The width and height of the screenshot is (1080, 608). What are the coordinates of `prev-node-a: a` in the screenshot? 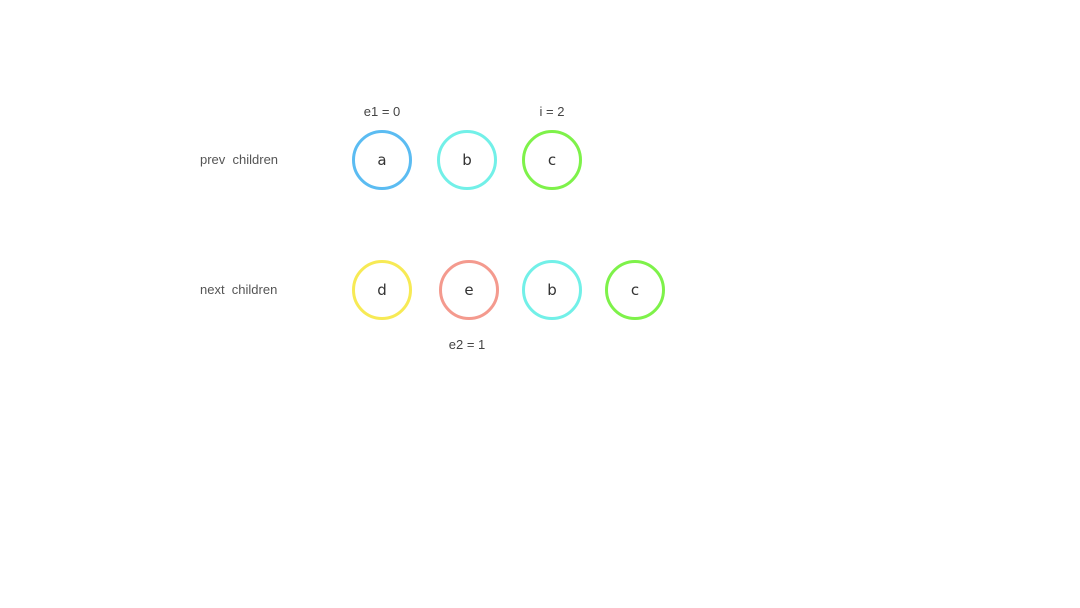 It's located at (382, 160).